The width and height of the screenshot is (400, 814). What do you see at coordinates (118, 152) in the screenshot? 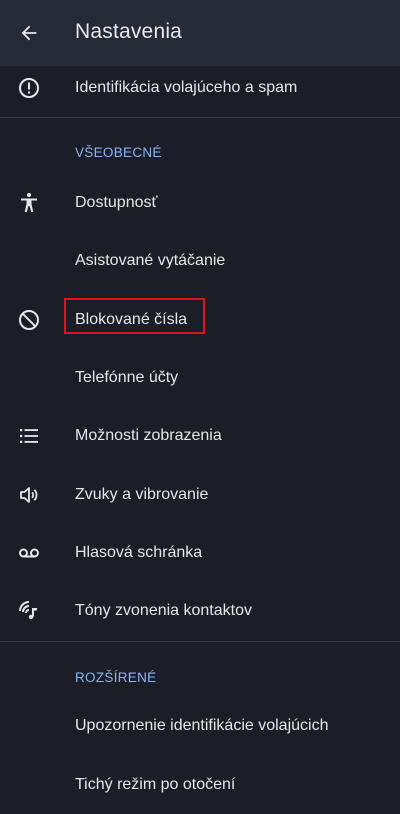
I see `section-header-general: VŠEOBECNÉ` at bounding box center [118, 152].